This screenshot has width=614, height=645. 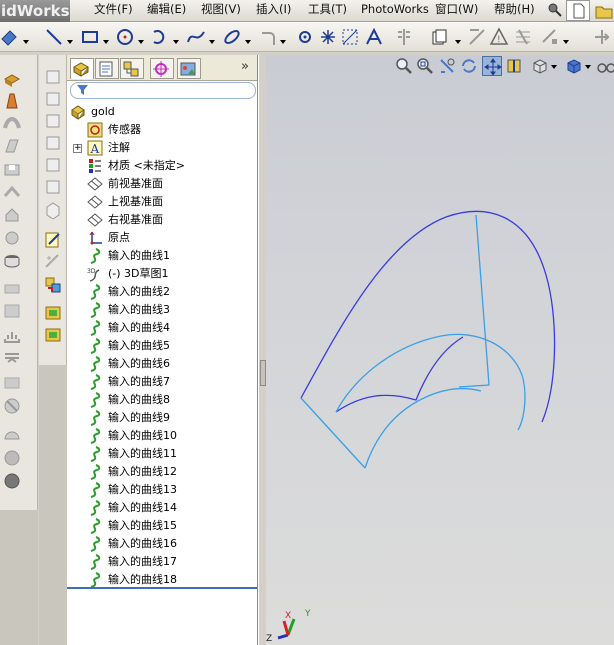 What do you see at coordinates (440, 37) in the screenshot?
I see `offset-entities-icon` at bounding box center [440, 37].